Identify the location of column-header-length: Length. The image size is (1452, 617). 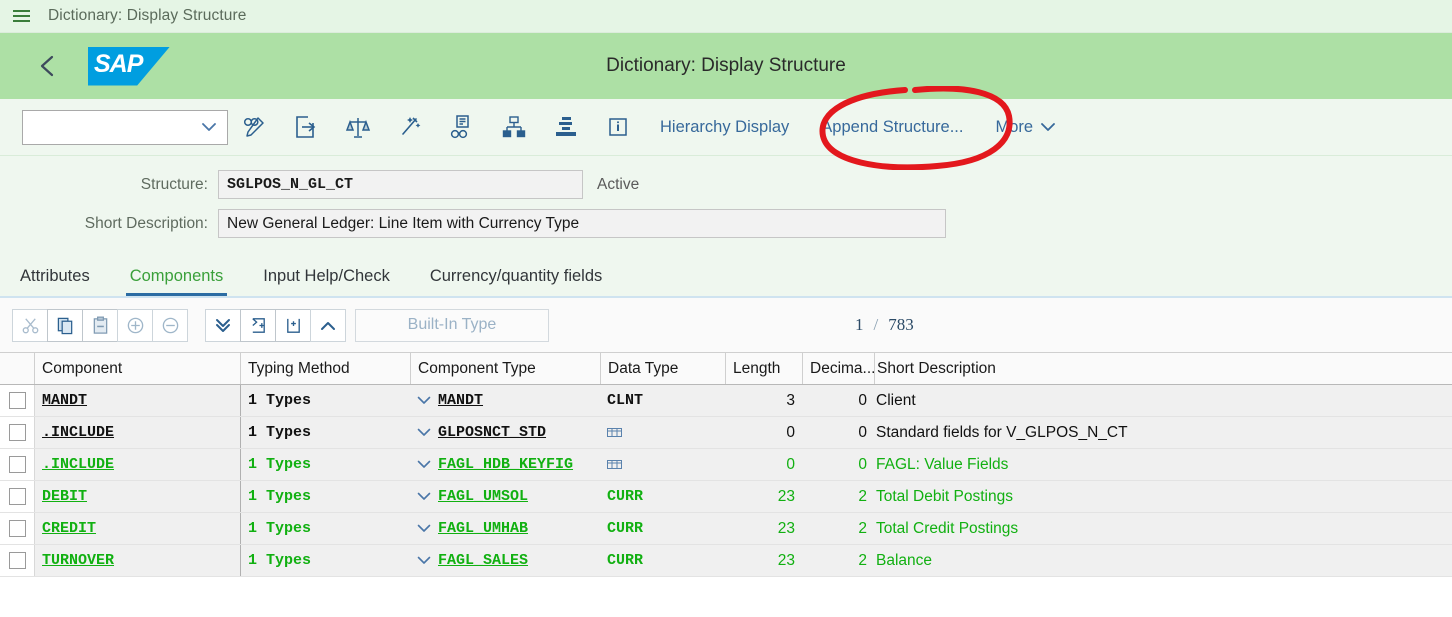
(763, 368).